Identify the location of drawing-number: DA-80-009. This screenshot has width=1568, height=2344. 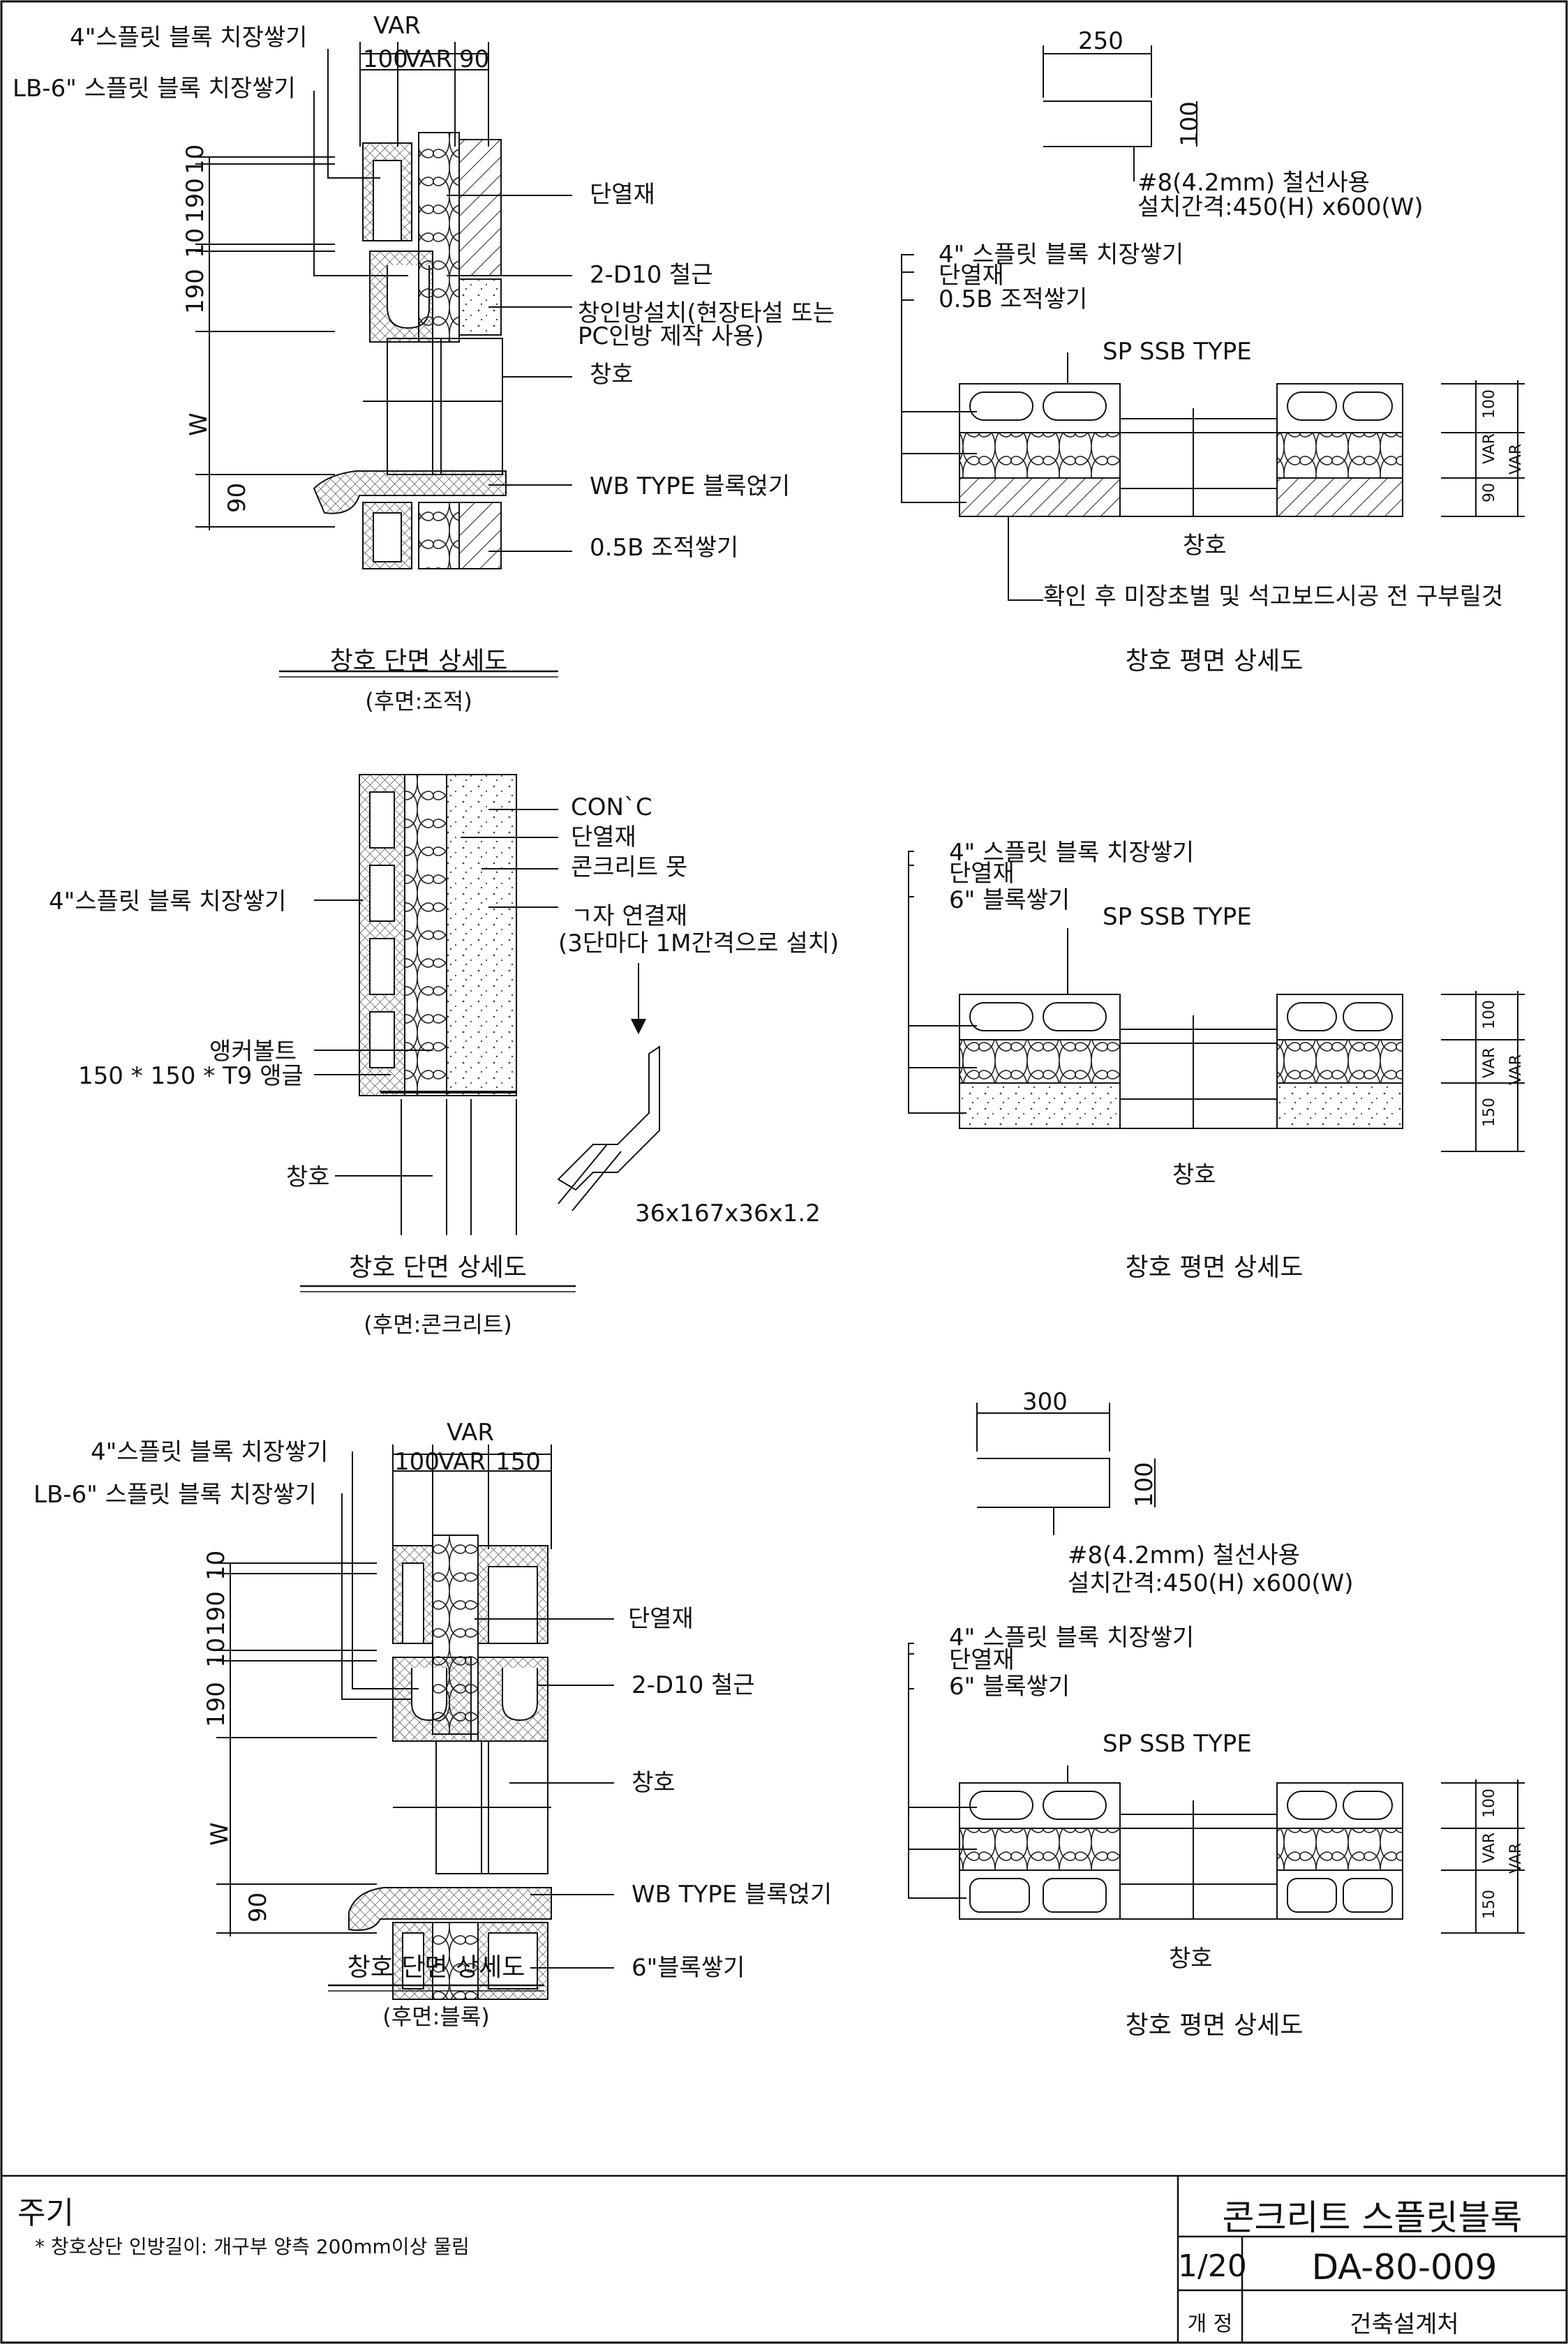
(1404, 2267).